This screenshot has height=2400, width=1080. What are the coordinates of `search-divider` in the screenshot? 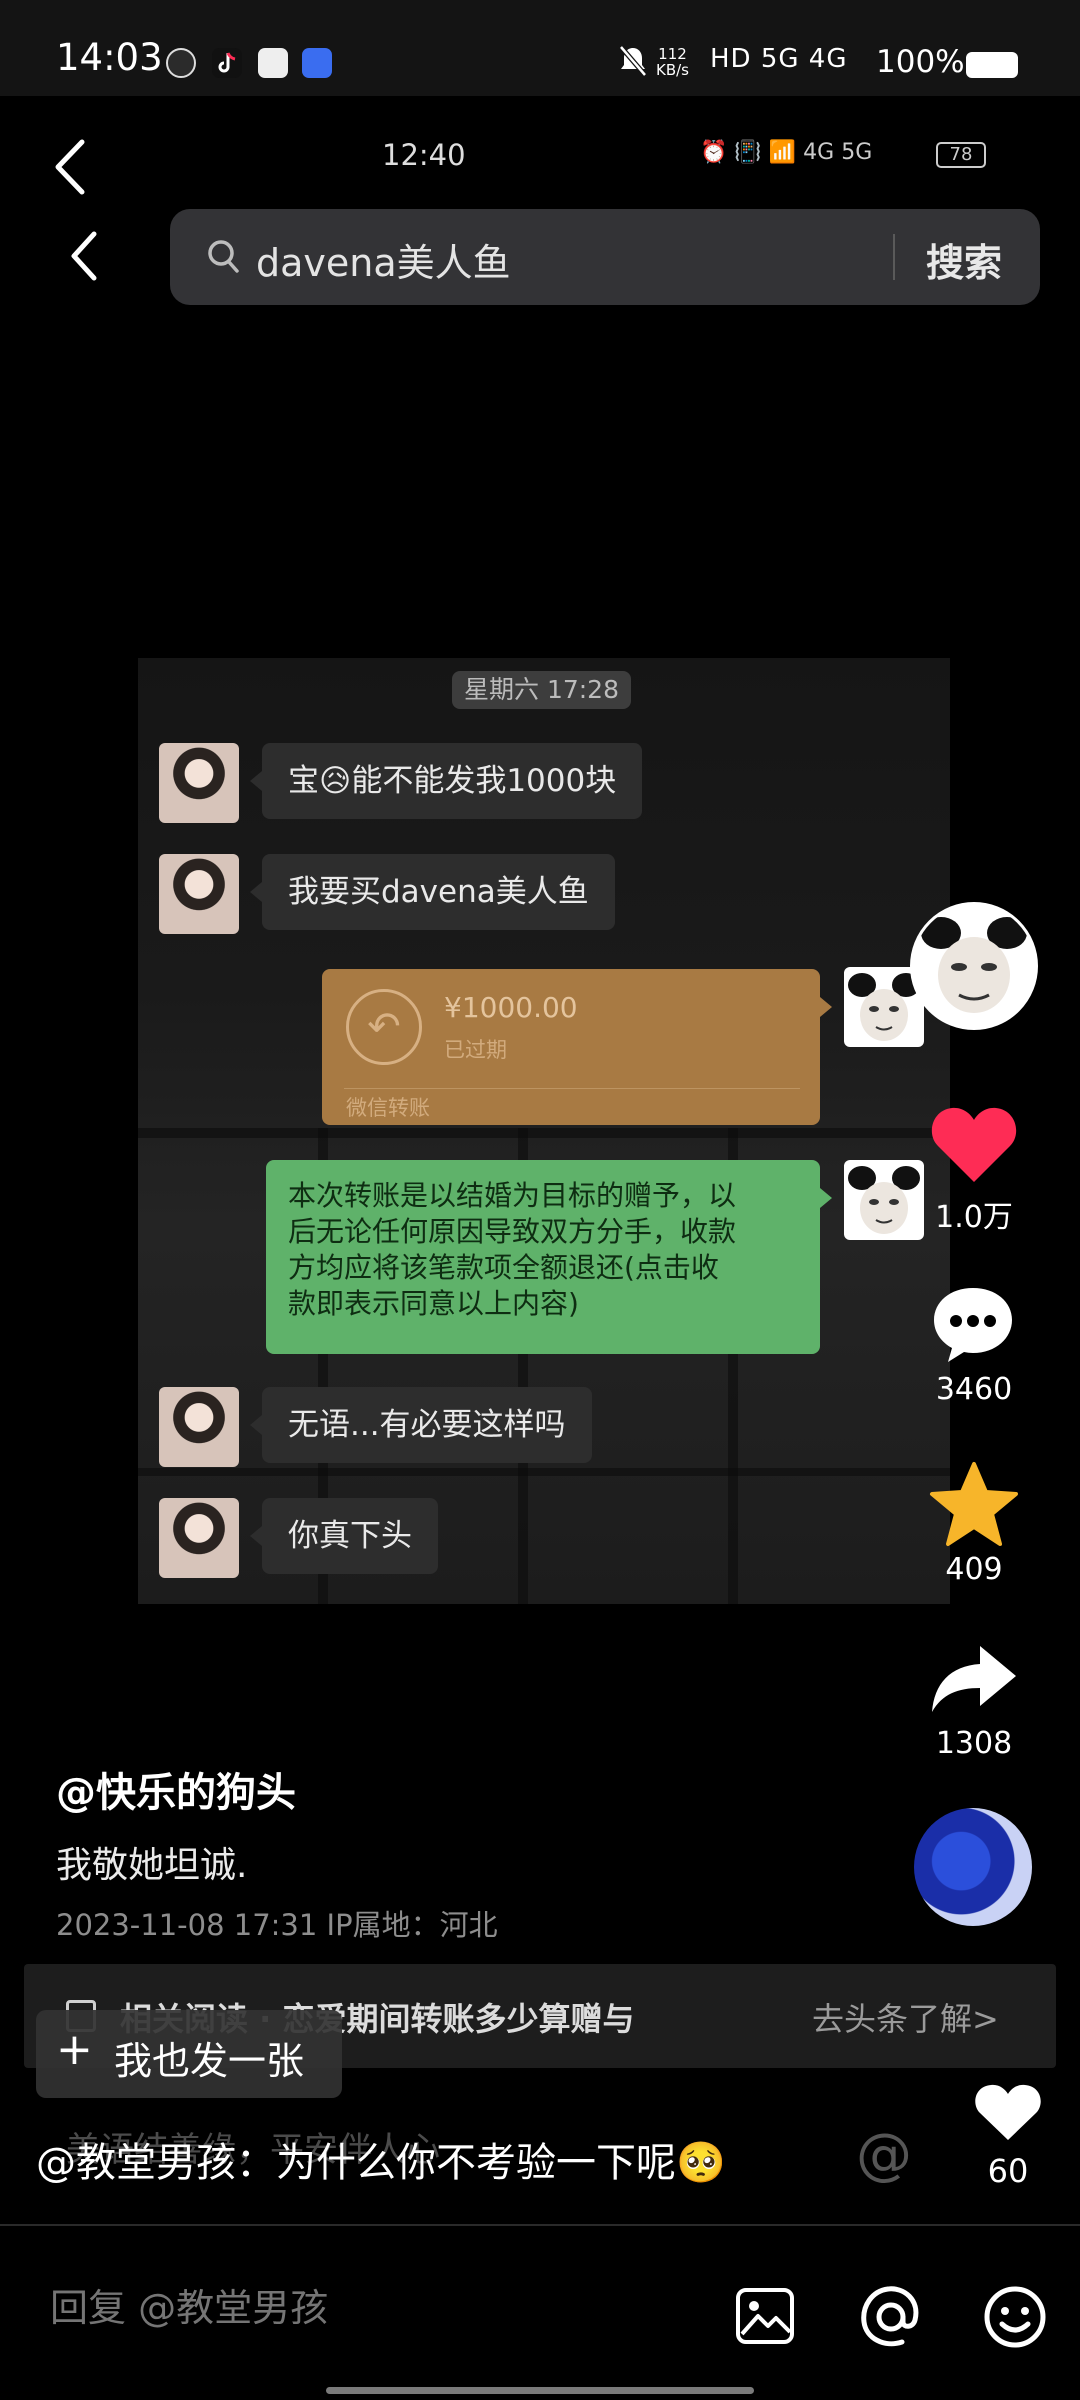 It's located at (894, 257).